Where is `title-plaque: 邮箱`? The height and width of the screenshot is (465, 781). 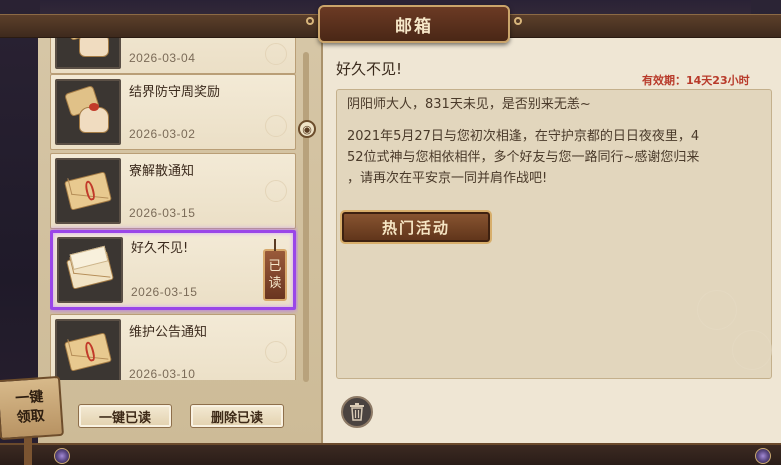 title-plaque: 邮箱 is located at coordinates (414, 24).